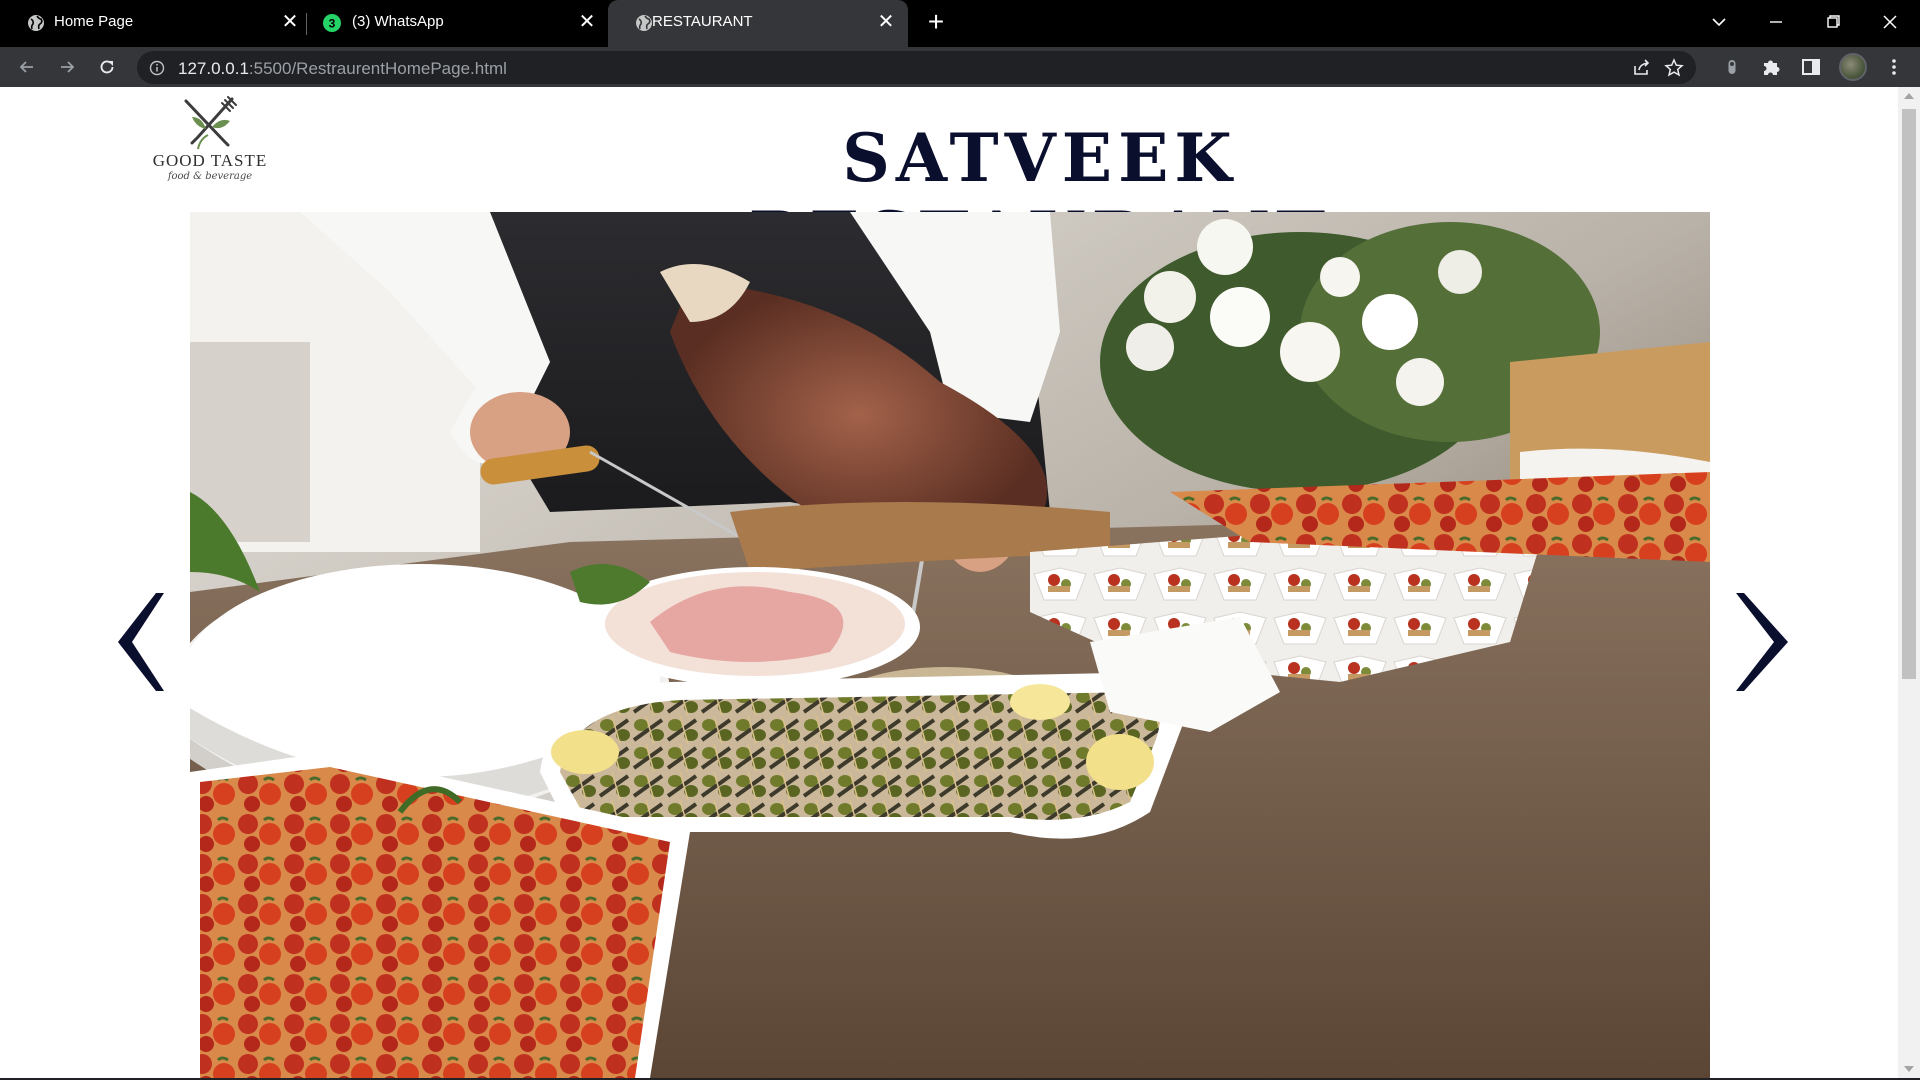  I want to click on profile-avatar, so click(1853, 67).